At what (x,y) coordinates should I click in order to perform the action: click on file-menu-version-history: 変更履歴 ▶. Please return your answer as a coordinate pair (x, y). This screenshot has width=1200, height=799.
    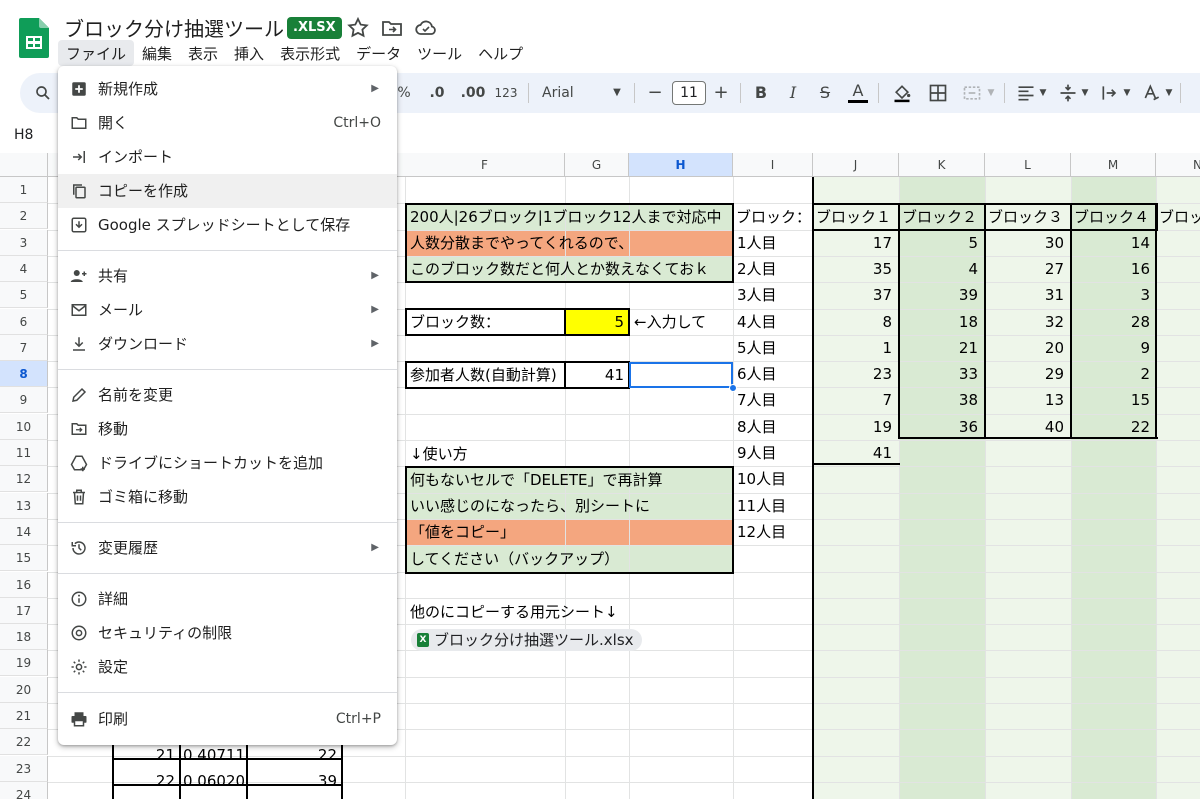
    Looking at the image, I should click on (227, 548).